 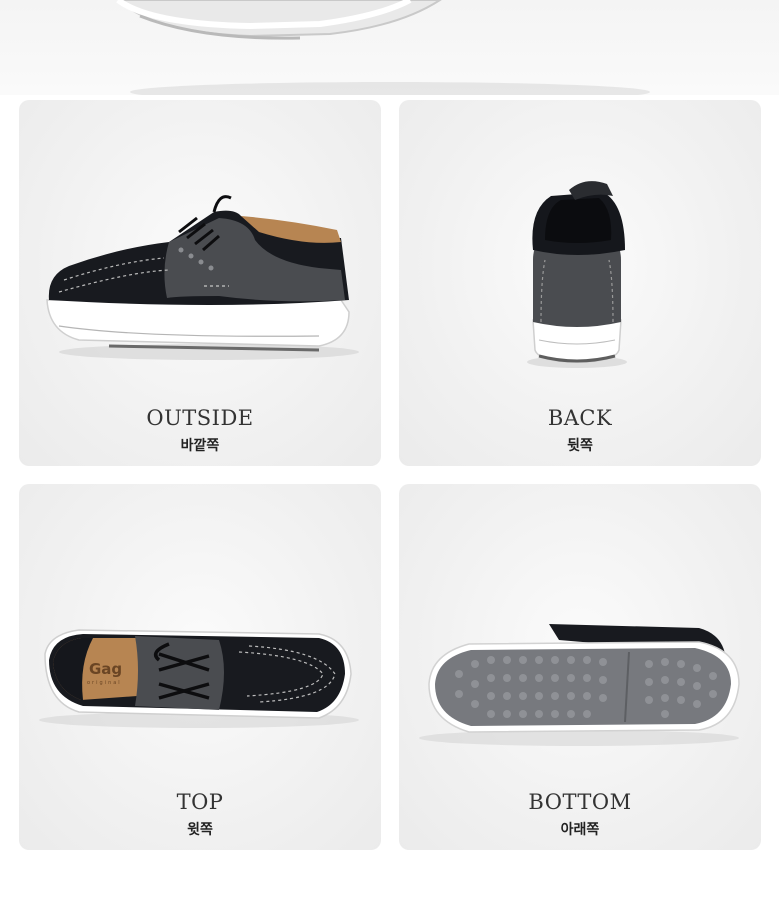 I want to click on view-label-en: OUTSIDE, so click(x=200, y=418).